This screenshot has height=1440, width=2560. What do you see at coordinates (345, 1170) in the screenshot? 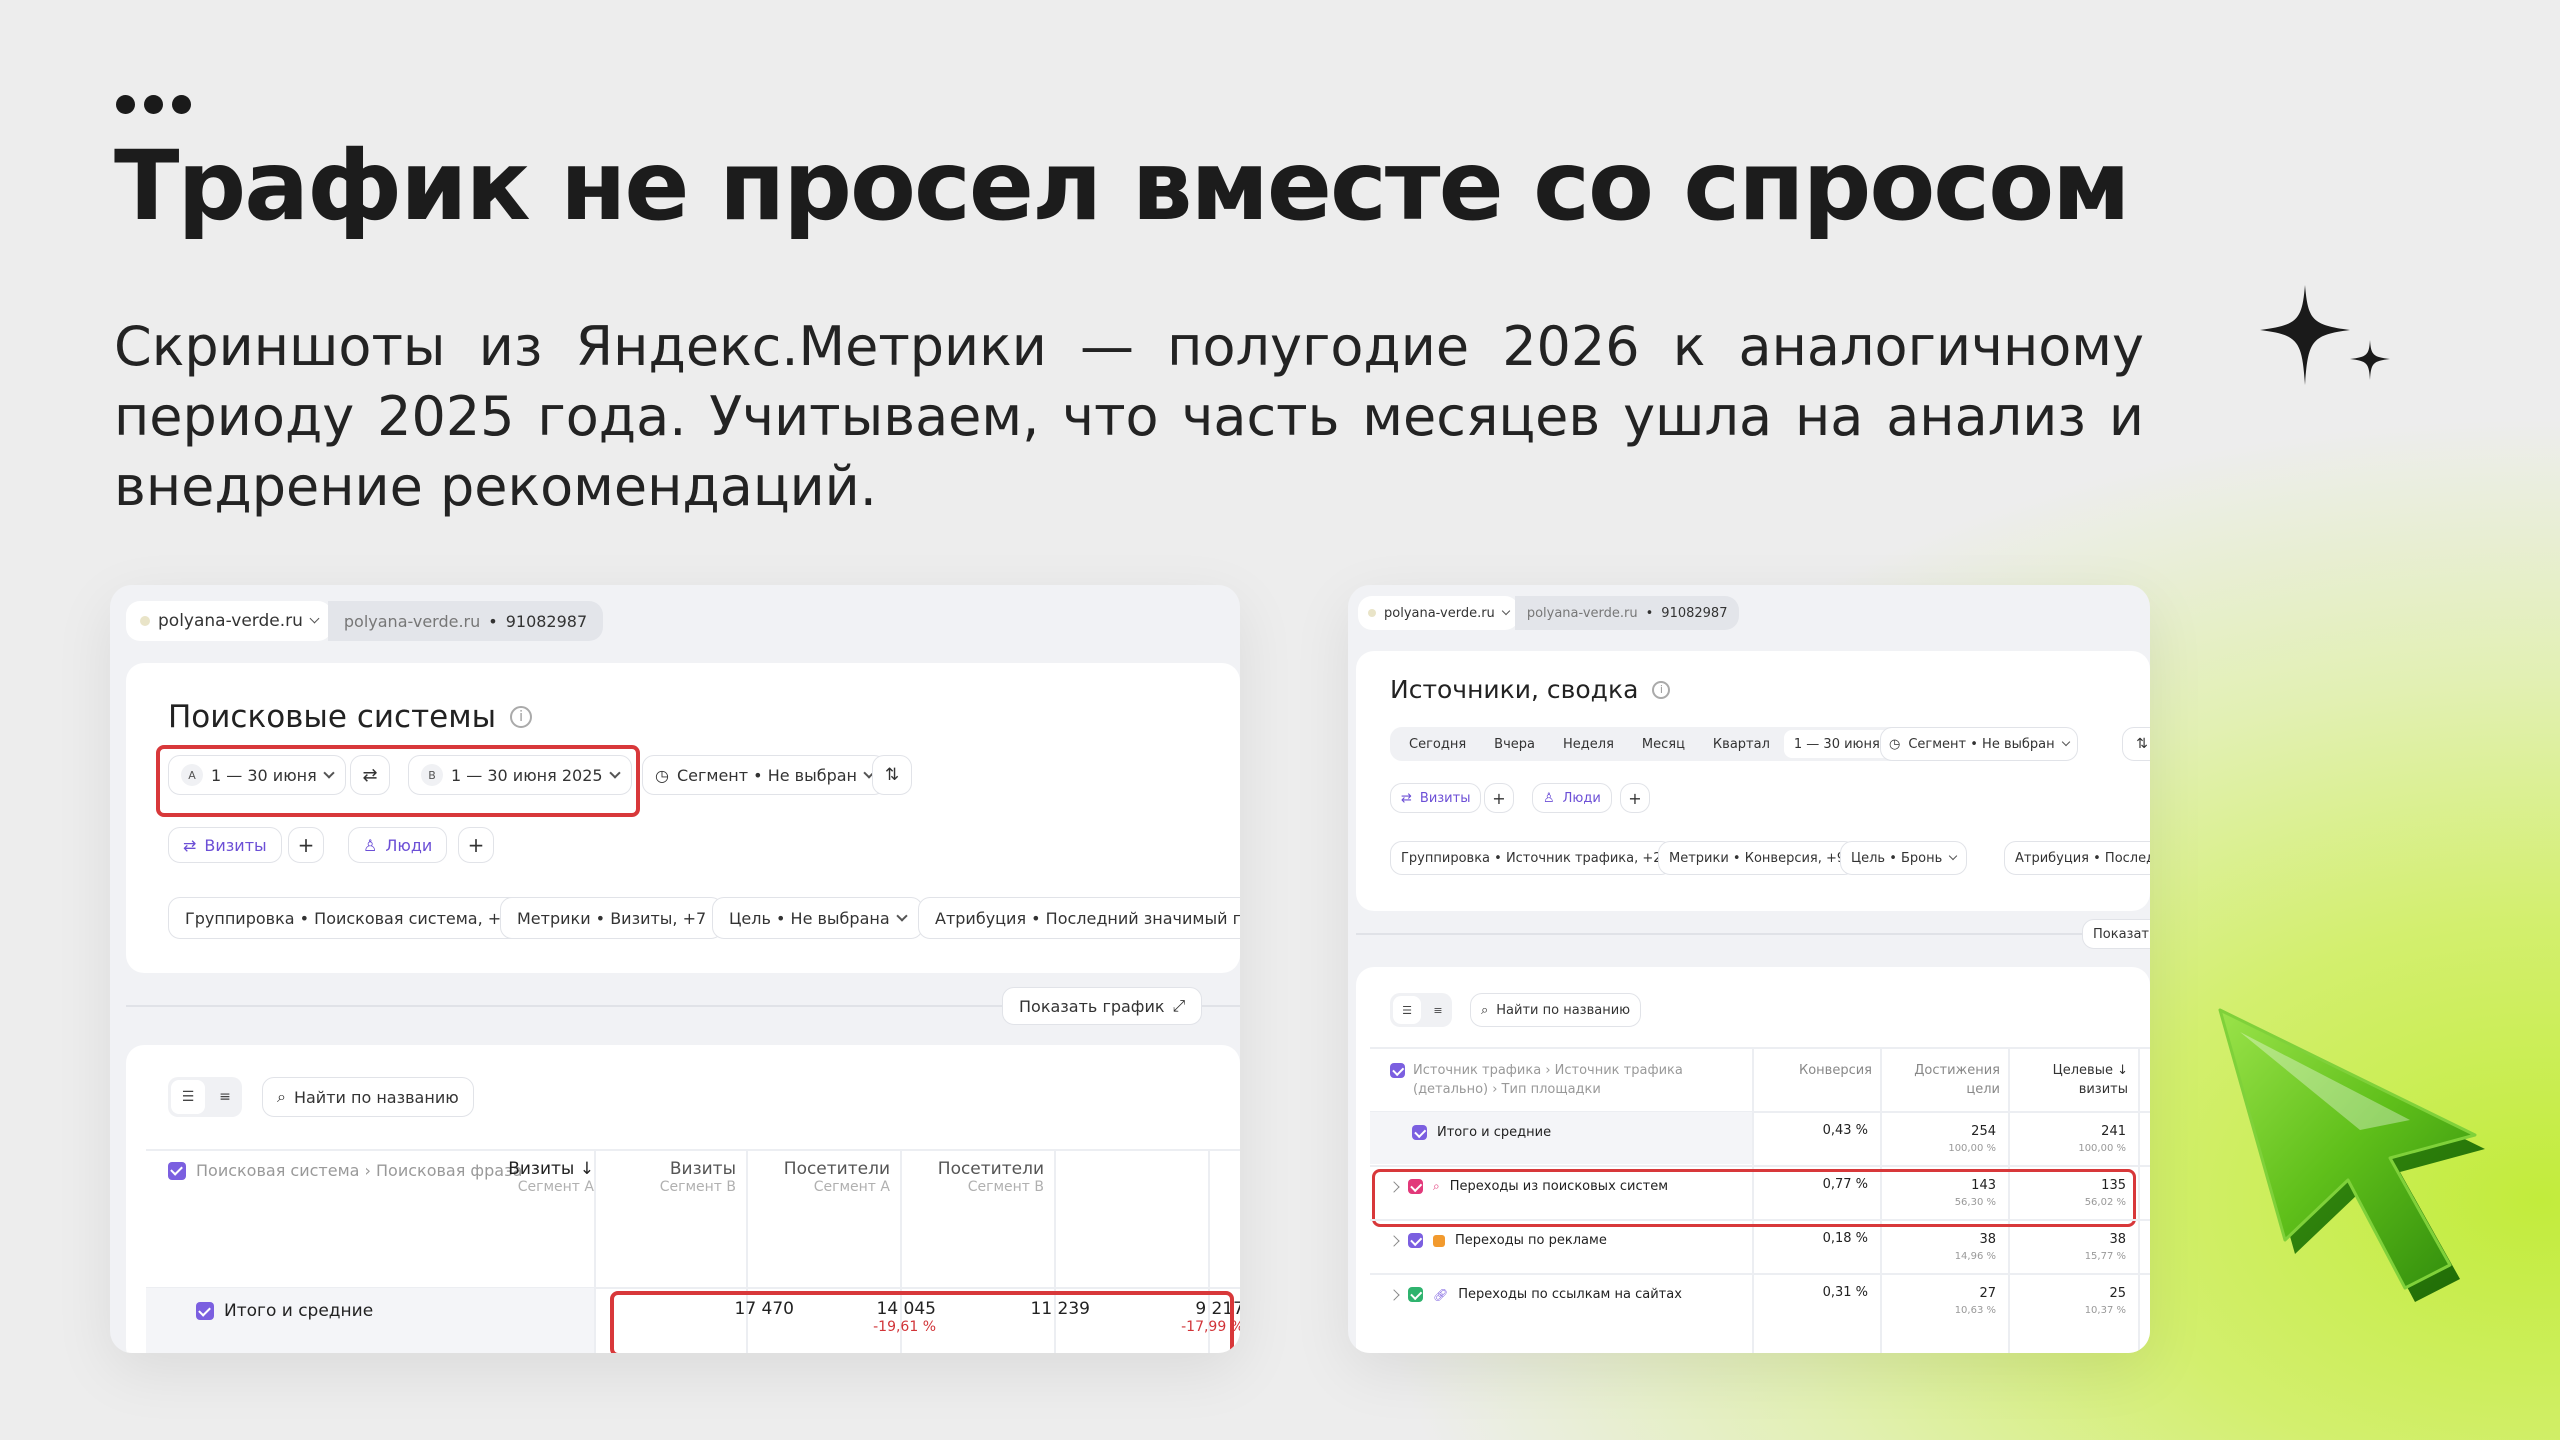
I see `dimension-header: Поисковая система › Поисковая фраза` at bounding box center [345, 1170].